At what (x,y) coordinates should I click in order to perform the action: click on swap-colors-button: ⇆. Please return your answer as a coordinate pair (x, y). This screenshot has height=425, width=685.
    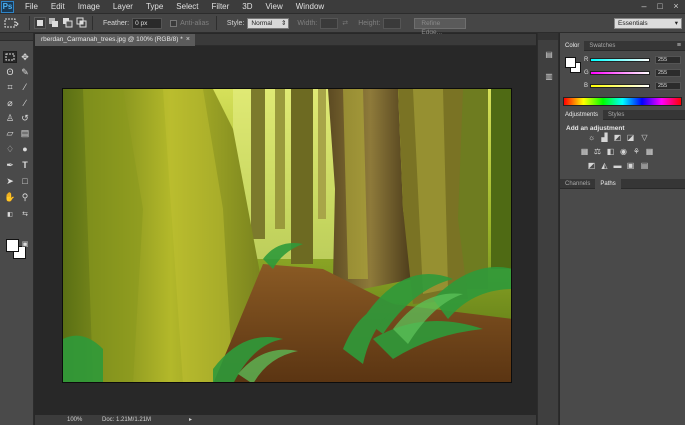
    Looking at the image, I should click on (25, 213).